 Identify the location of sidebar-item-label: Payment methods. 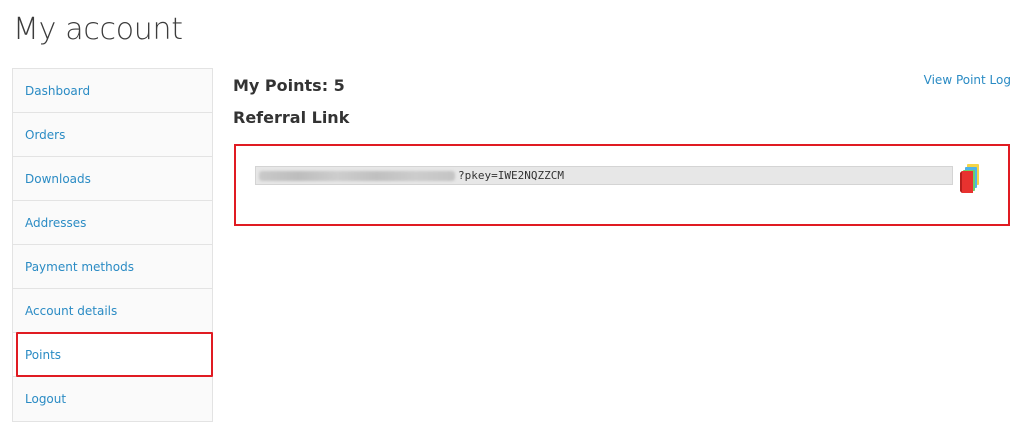
(79, 266).